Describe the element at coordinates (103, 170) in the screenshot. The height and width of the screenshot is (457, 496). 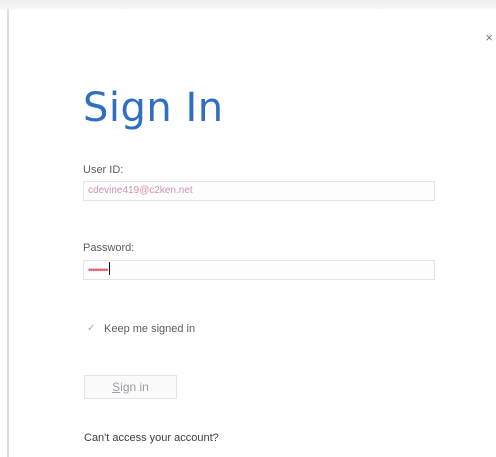
I see `user-id-label: User ID:` at that location.